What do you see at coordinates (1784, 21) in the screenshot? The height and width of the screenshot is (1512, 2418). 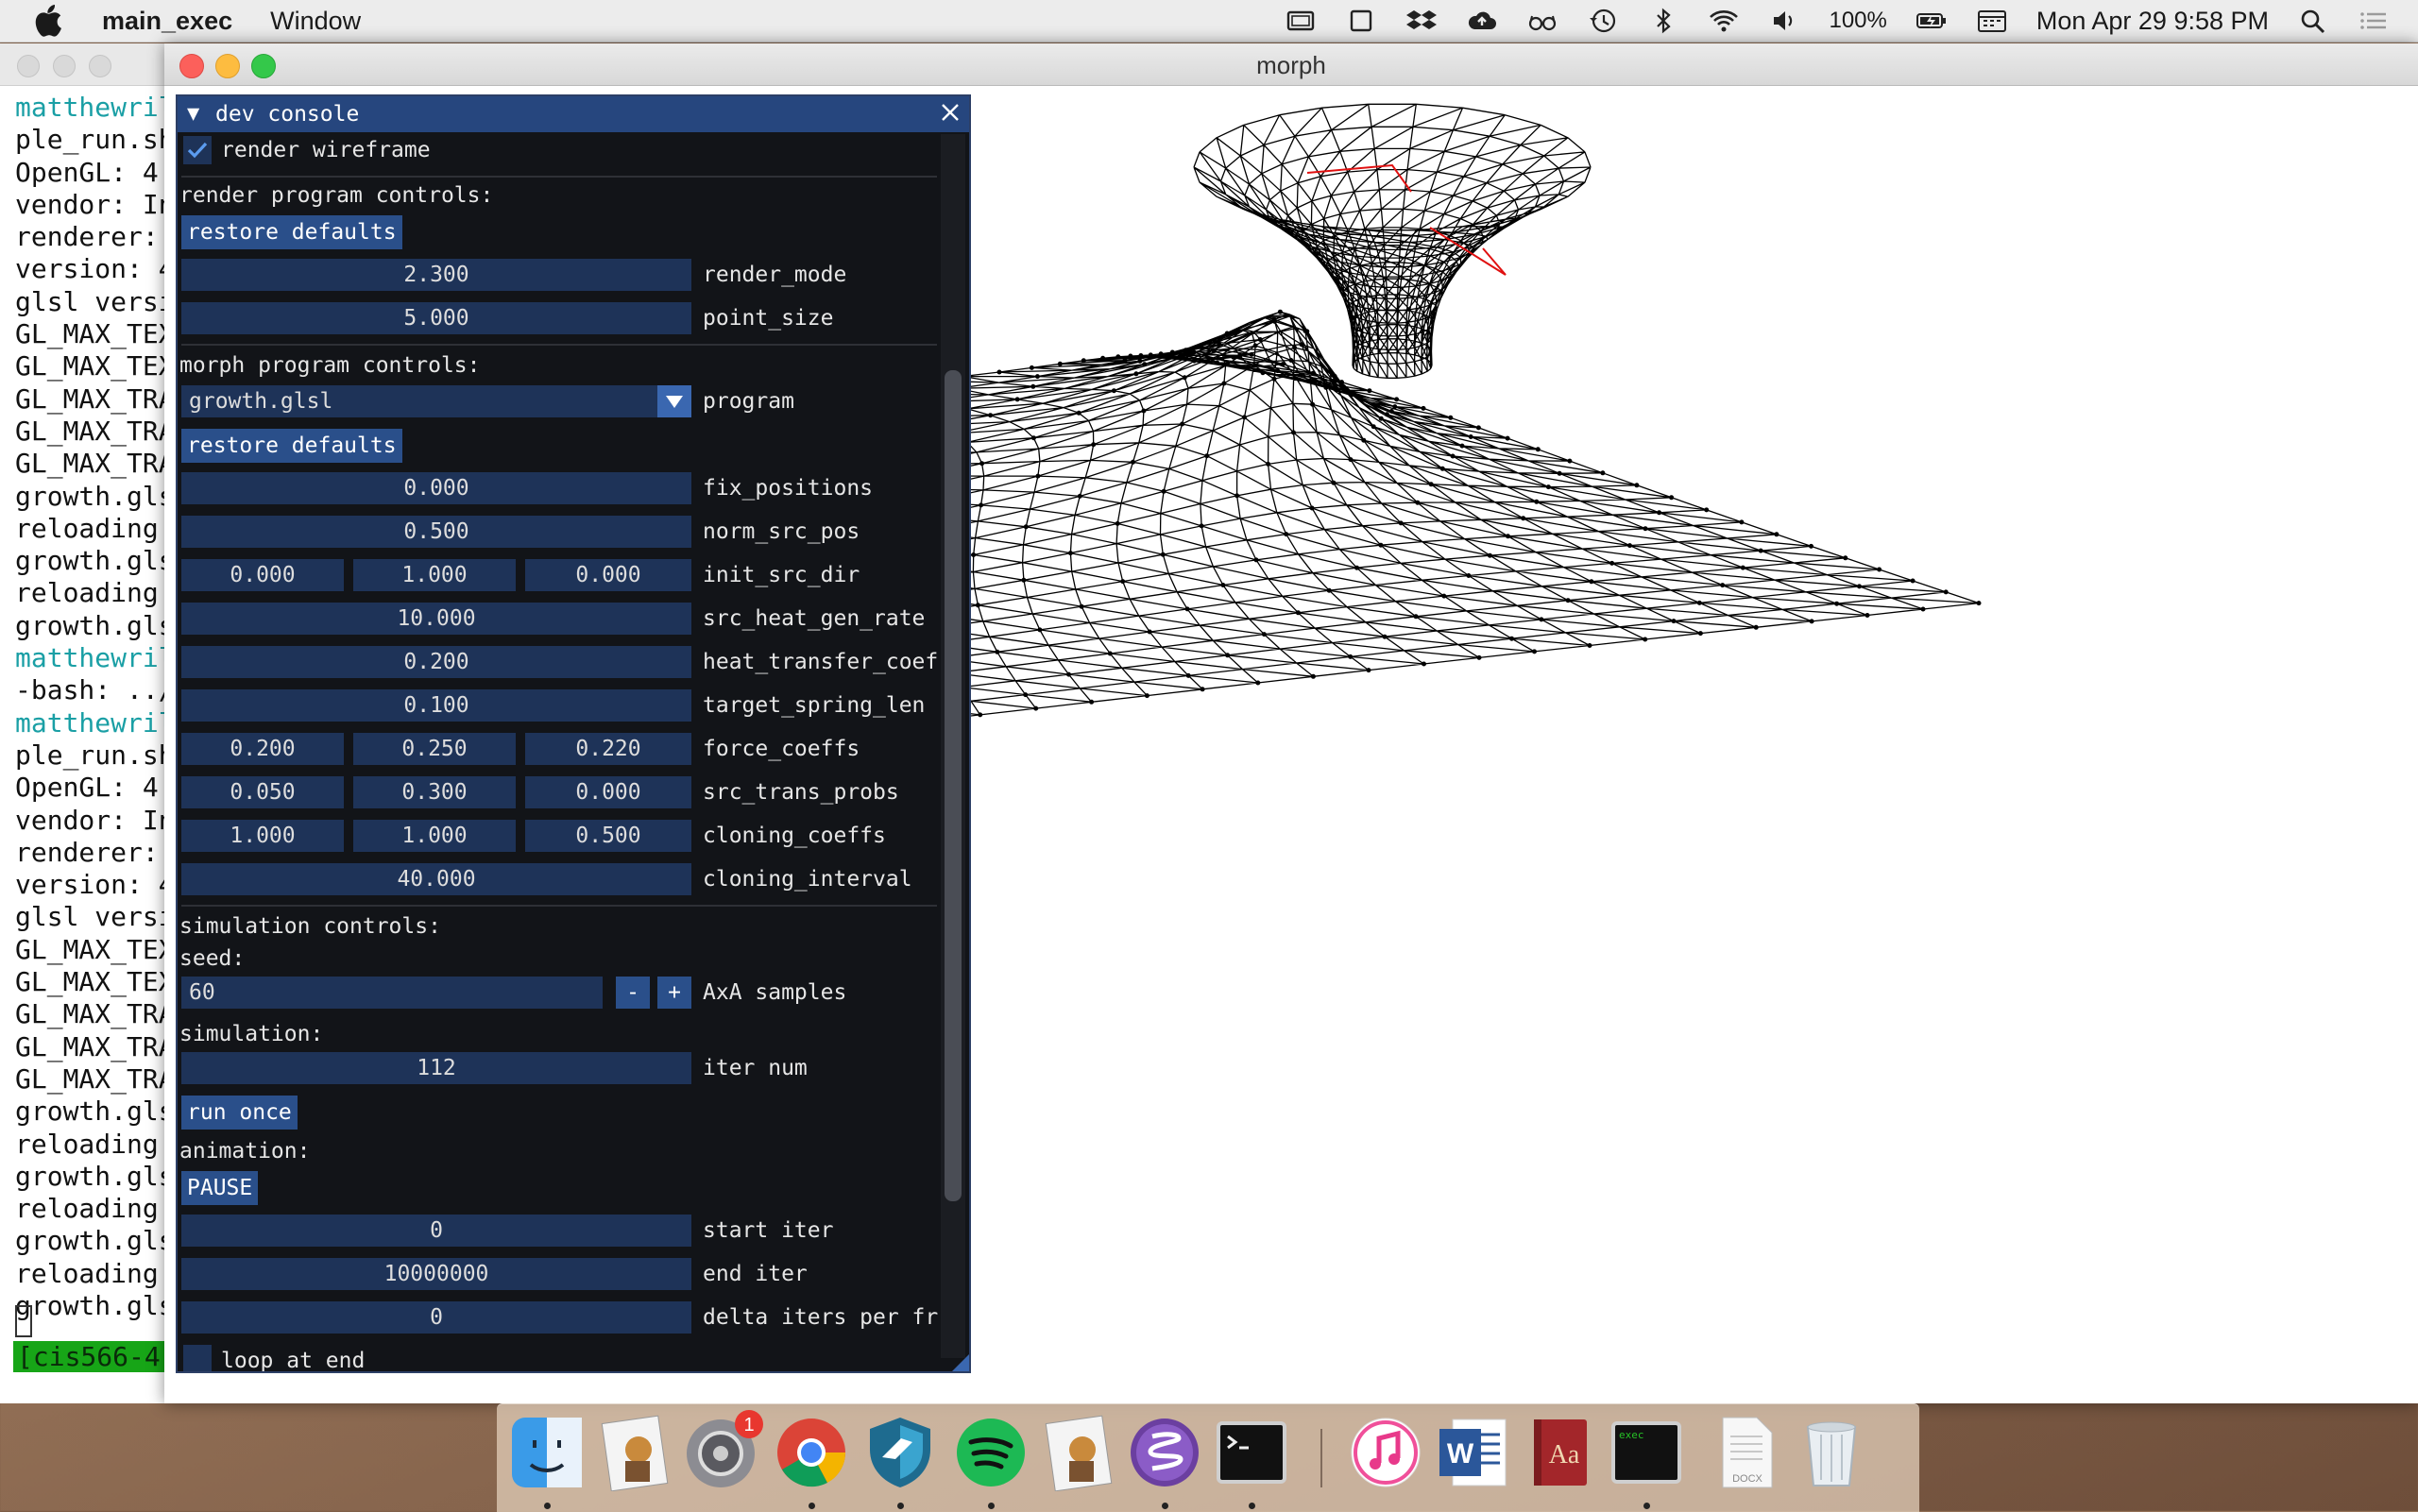 I see `volume-icon` at bounding box center [1784, 21].